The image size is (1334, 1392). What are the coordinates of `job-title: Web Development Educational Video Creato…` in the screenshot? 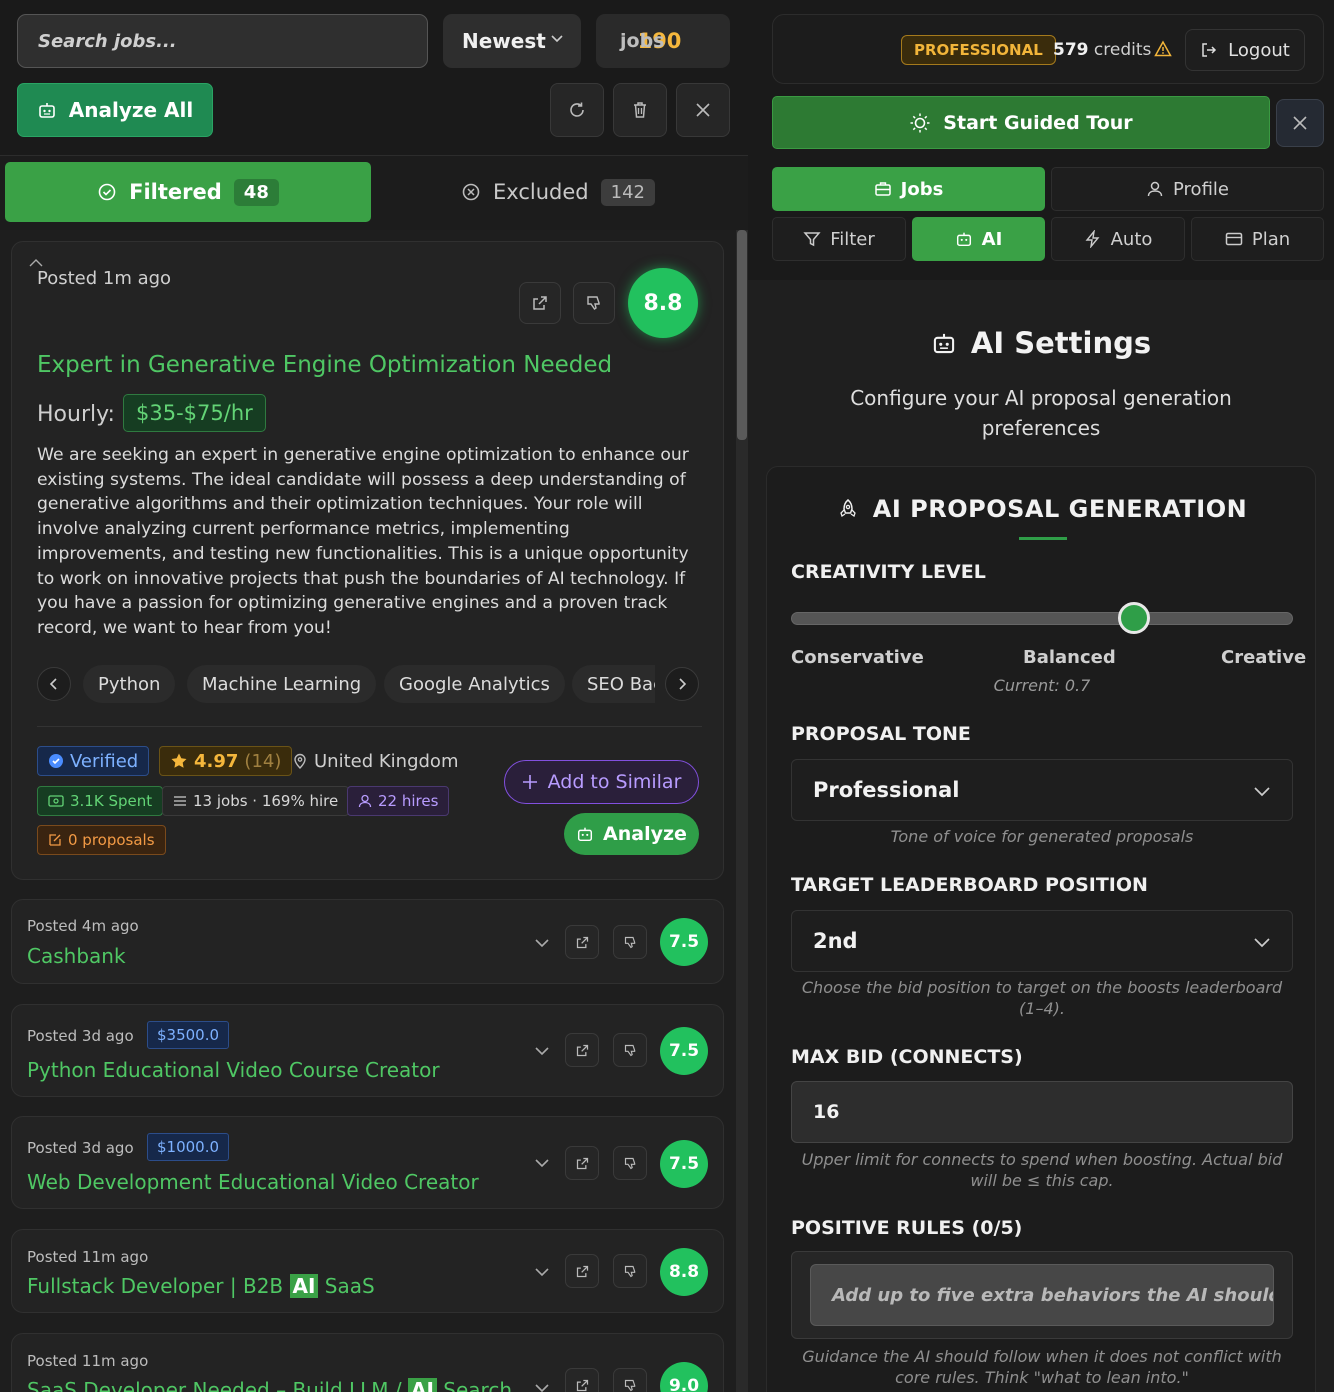 It's located at (253, 1182).